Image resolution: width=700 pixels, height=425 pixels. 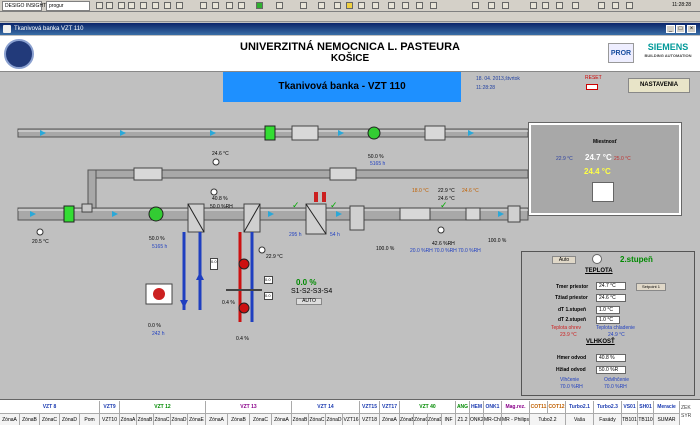 I want to click on nav-cell: ZónaE, so click(x=197, y=419).